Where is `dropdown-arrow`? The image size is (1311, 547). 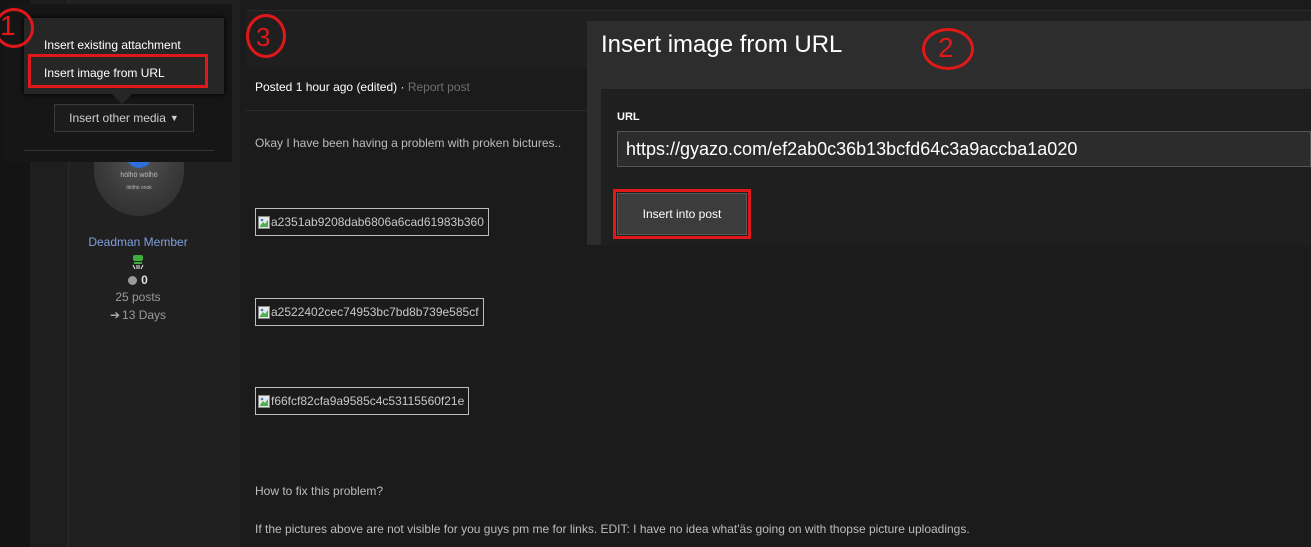
dropdown-arrow is located at coordinates (122, 99).